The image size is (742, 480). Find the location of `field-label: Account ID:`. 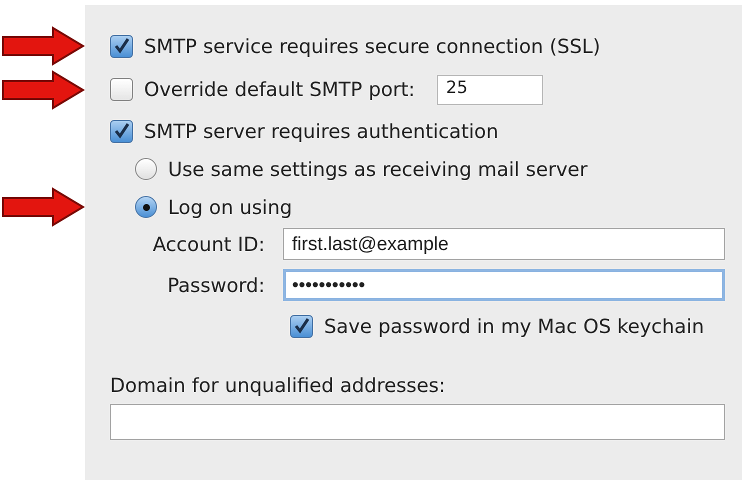

field-label: Account ID: is located at coordinates (209, 244).